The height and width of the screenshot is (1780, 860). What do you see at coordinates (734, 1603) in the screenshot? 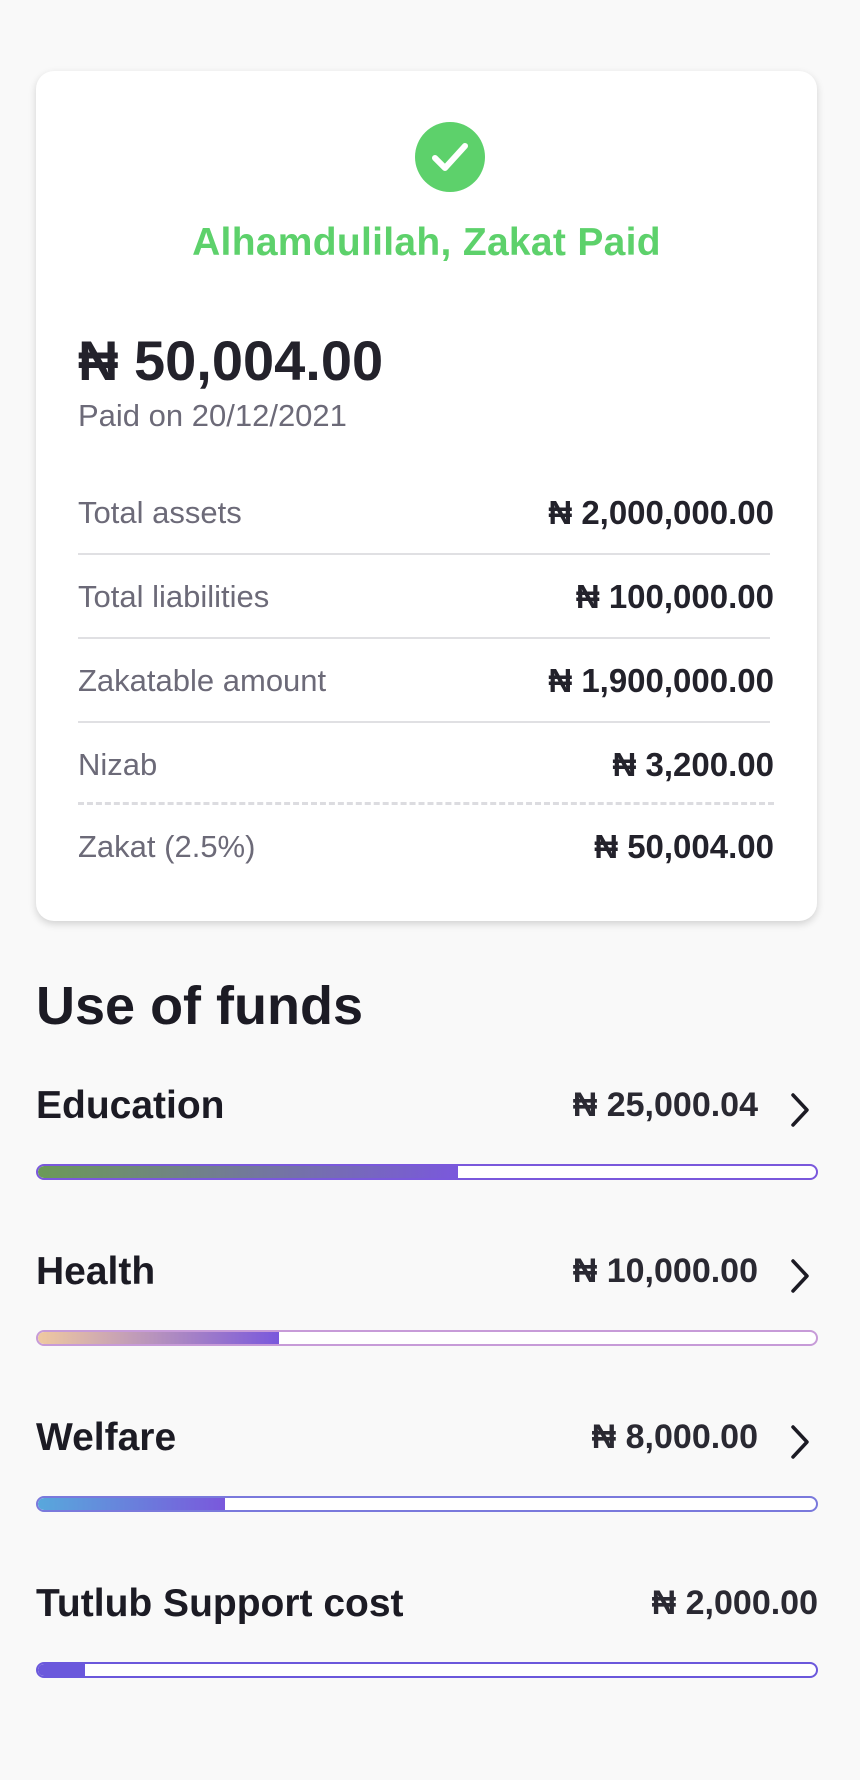
I see `fund-amount: ₦ 2,000.00` at bounding box center [734, 1603].